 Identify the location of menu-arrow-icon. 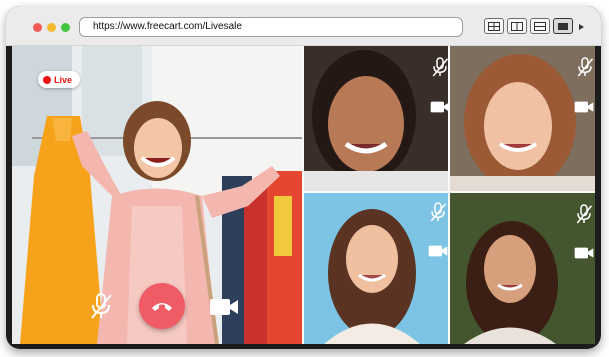
(582, 27).